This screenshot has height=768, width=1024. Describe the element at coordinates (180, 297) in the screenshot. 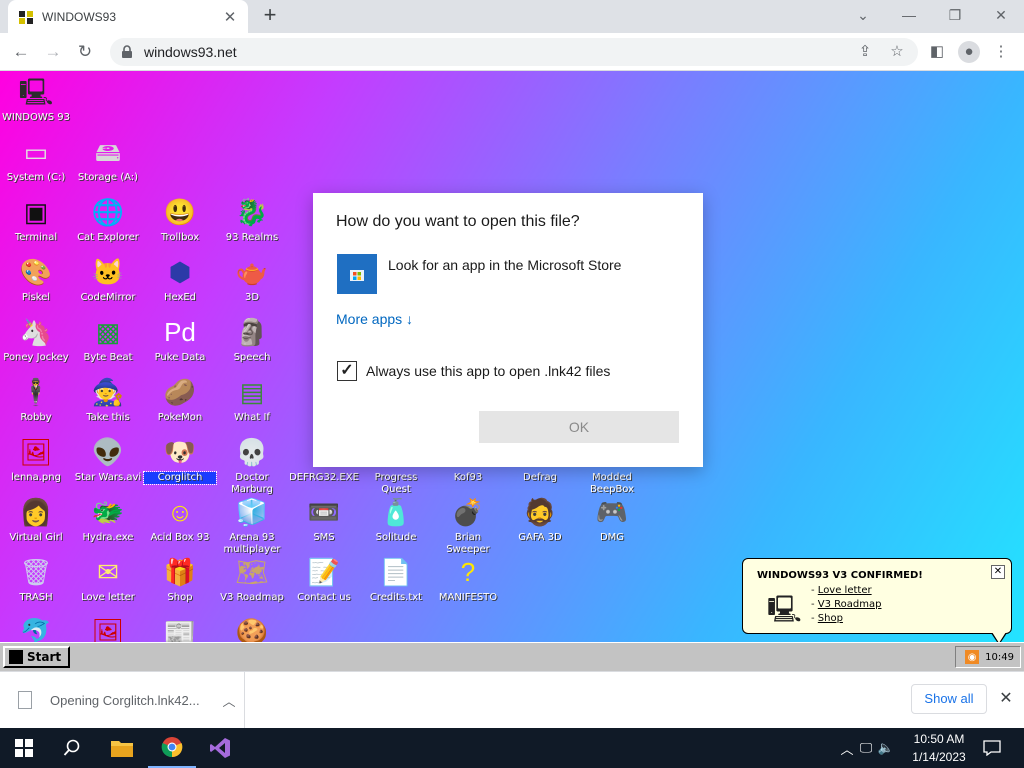

I see `desktop-icon-label: HexEd` at that location.